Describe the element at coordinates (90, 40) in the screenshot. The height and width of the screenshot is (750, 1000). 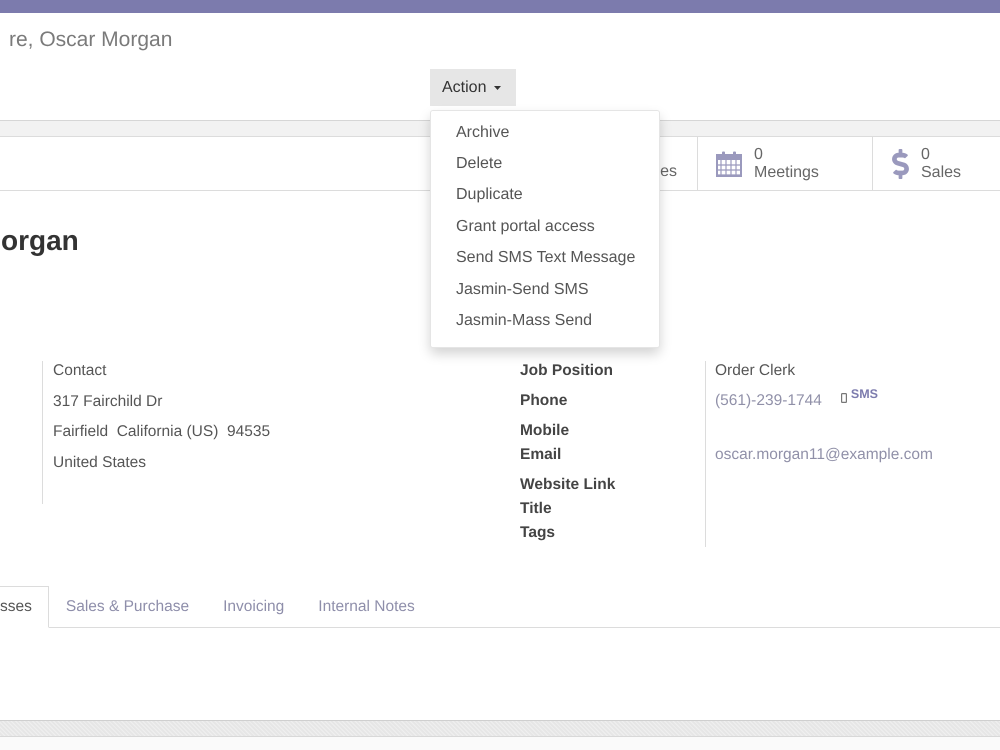
I see `breadcrumb: re, Oscar Morgan` at that location.